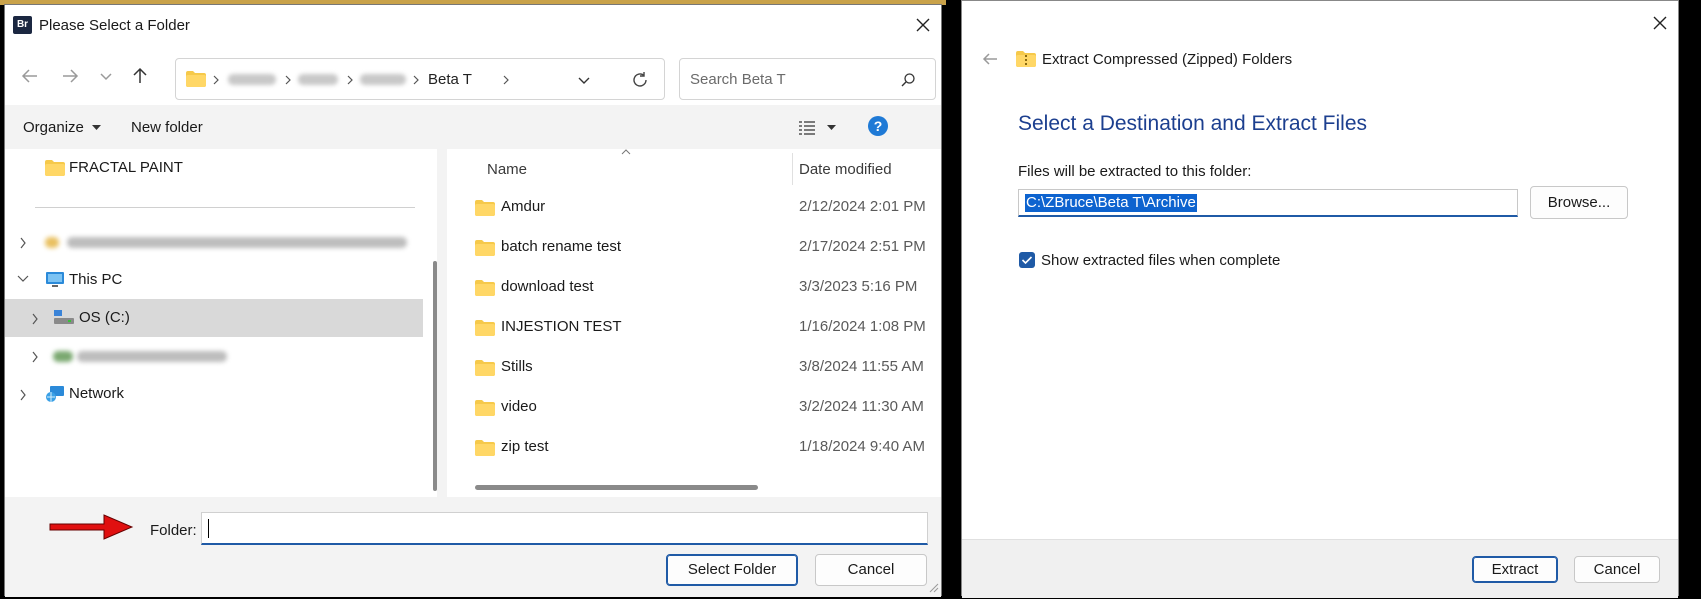  I want to click on text-caret, so click(208, 528).